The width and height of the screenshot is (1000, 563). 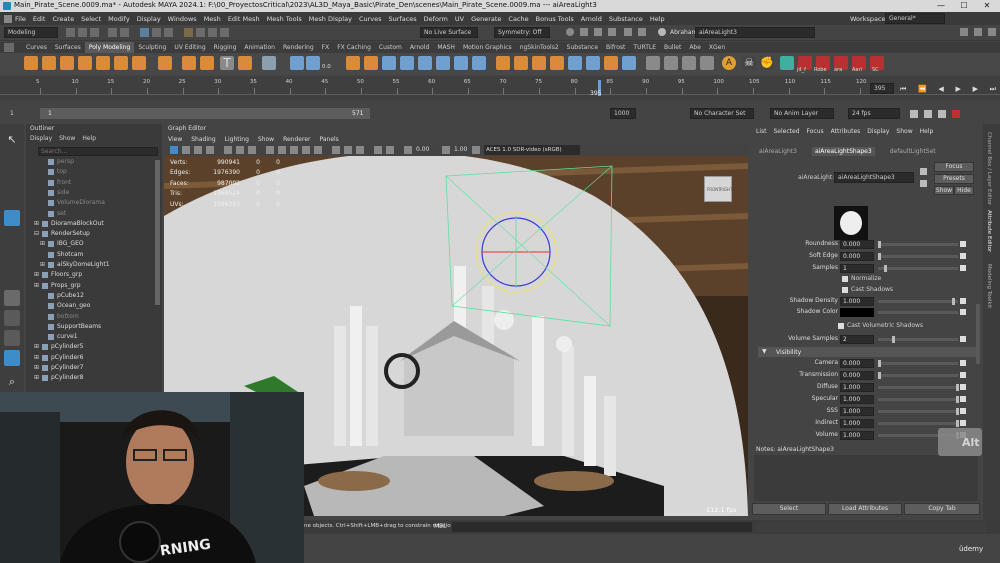 I want to click on menu-item-modify: Modify, so click(x=119, y=19).